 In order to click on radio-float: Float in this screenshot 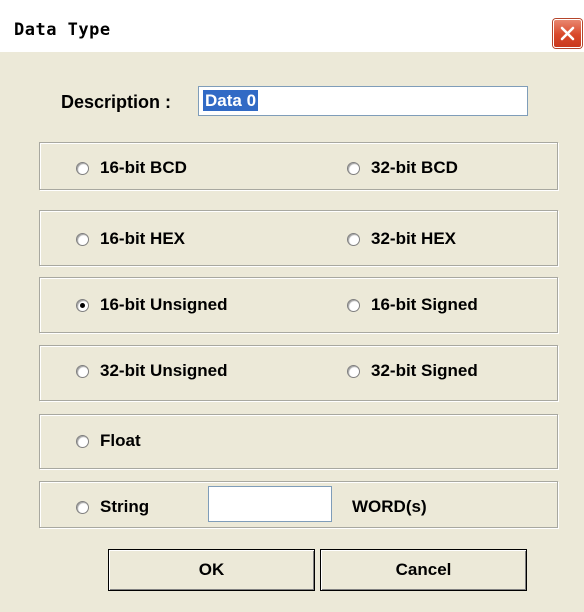, I will do `click(108, 441)`.